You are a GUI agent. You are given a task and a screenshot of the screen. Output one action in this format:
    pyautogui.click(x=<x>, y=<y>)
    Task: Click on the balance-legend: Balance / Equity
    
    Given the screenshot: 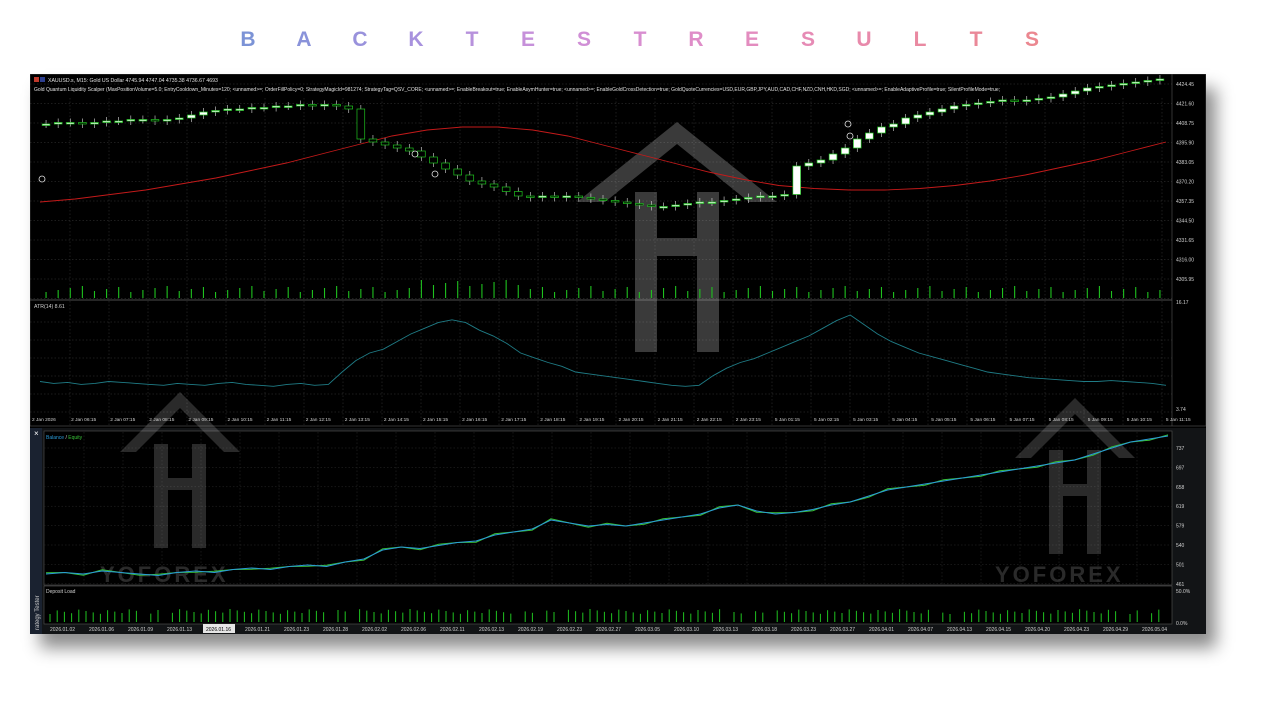 What is the action you would take?
    pyautogui.click(x=64, y=438)
    